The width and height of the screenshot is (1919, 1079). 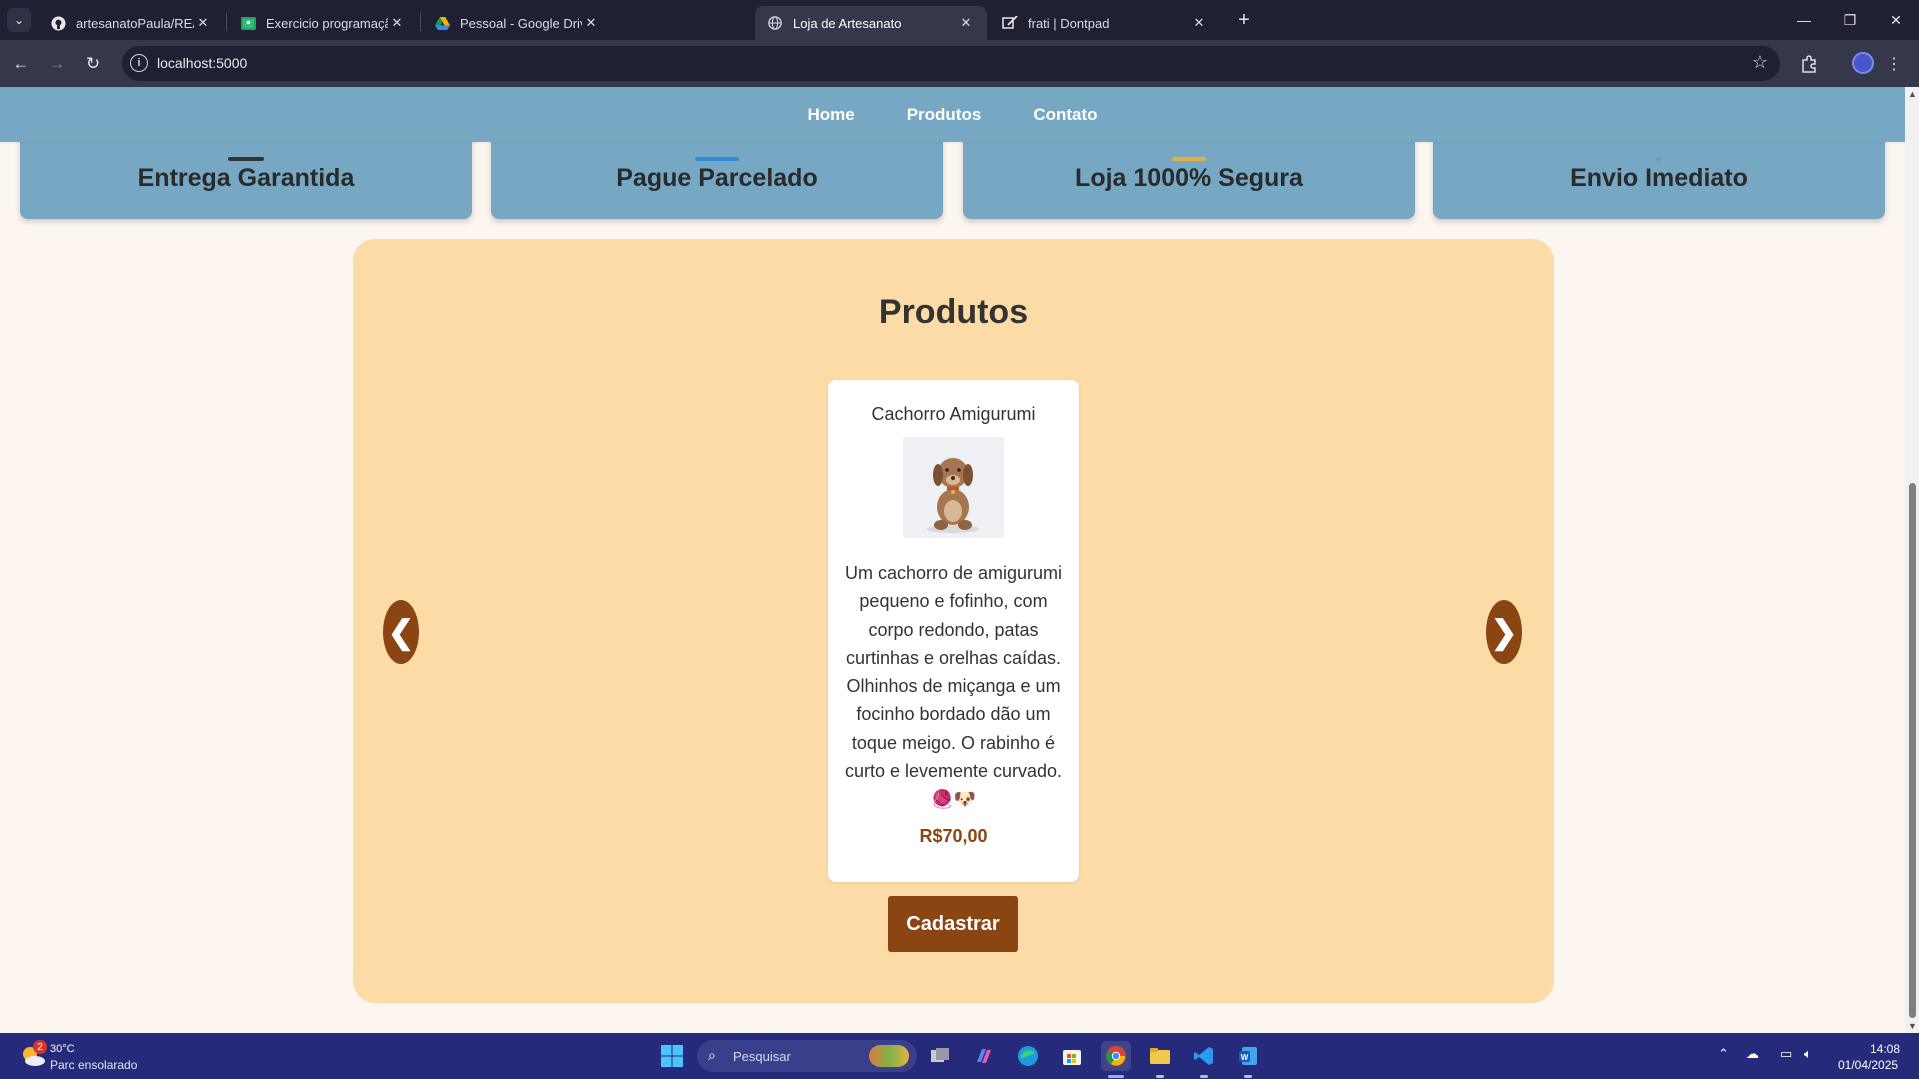 I want to click on address-url: localhost:5000, so click(x=202, y=63).